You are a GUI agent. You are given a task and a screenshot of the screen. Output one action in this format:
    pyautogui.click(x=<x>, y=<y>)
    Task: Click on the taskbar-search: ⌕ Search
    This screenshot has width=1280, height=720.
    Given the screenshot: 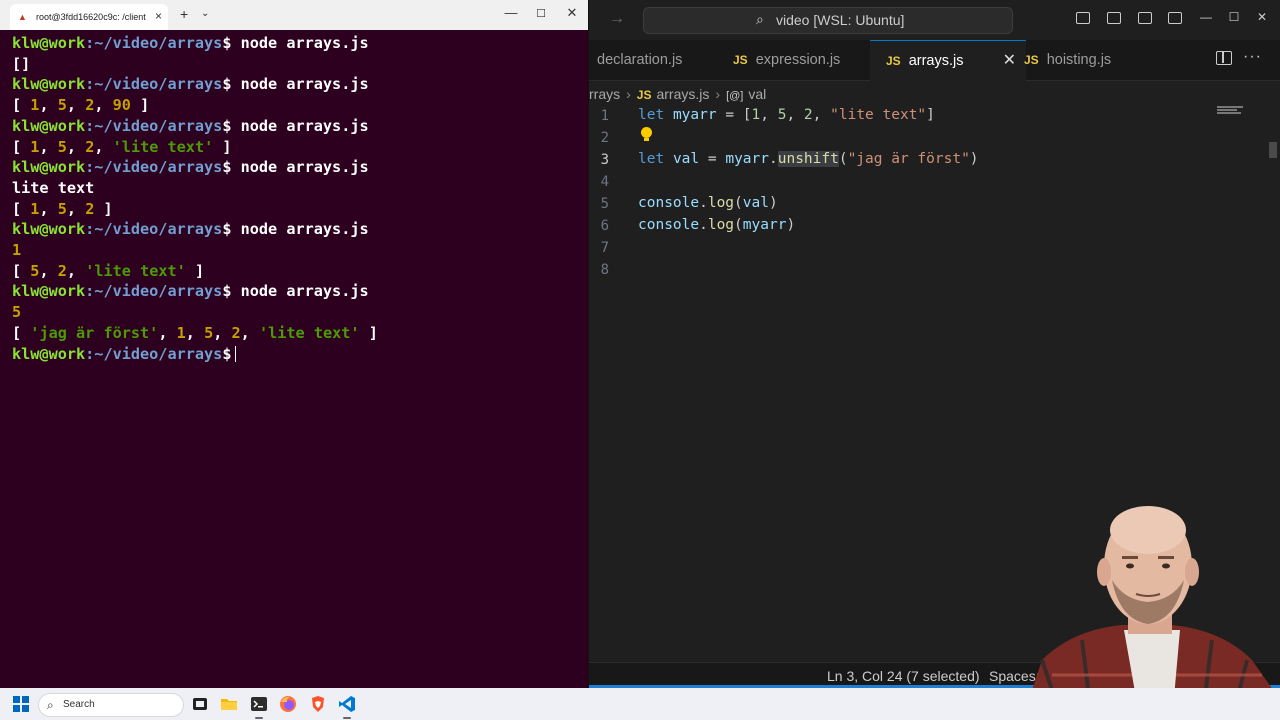 What is the action you would take?
    pyautogui.click(x=111, y=705)
    